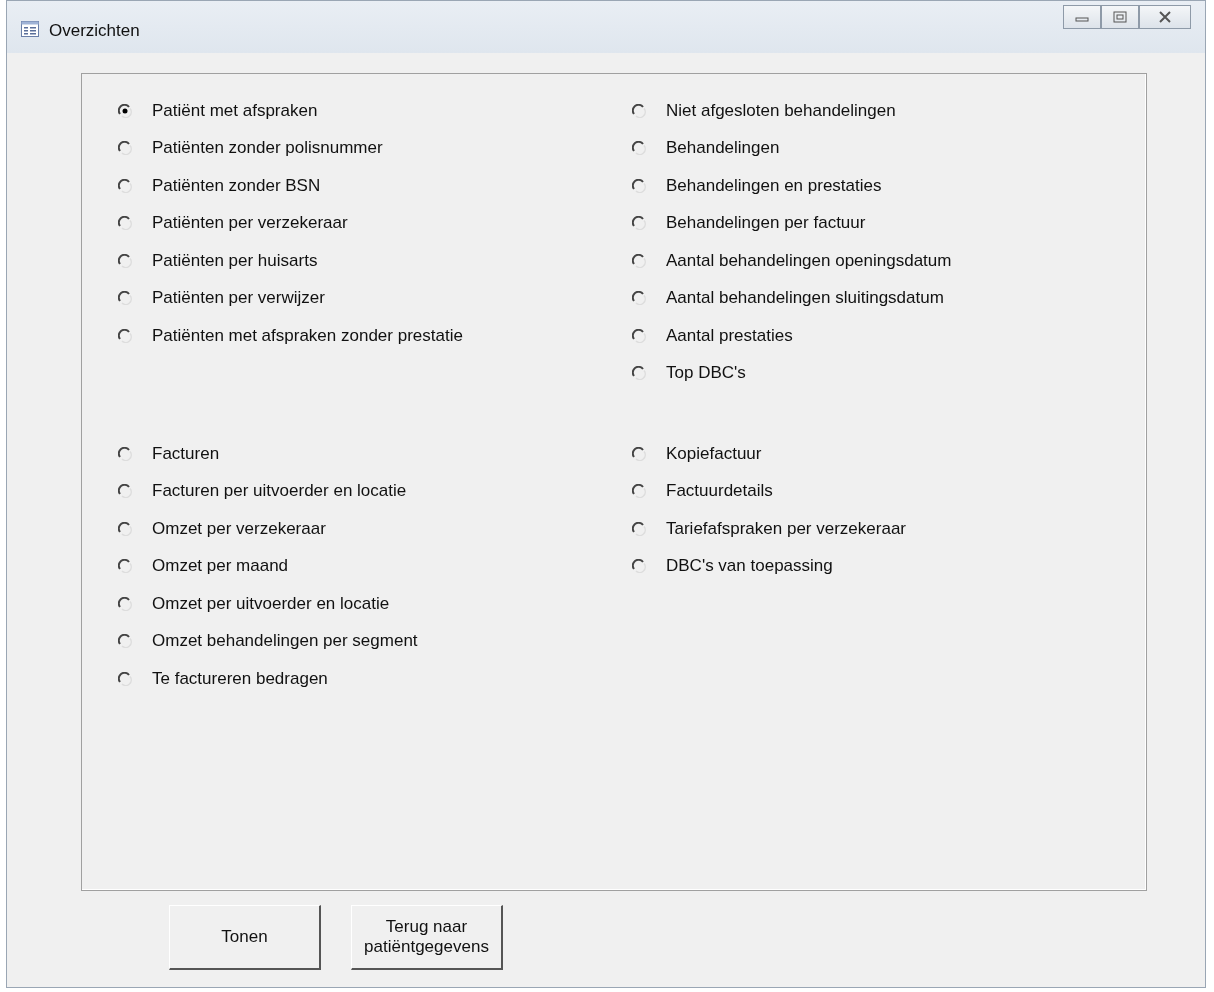  What do you see at coordinates (805, 298) in the screenshot?
I see `option-label: Aantal behandelingen sluitingsdatum` at bounding box center [805, 298].